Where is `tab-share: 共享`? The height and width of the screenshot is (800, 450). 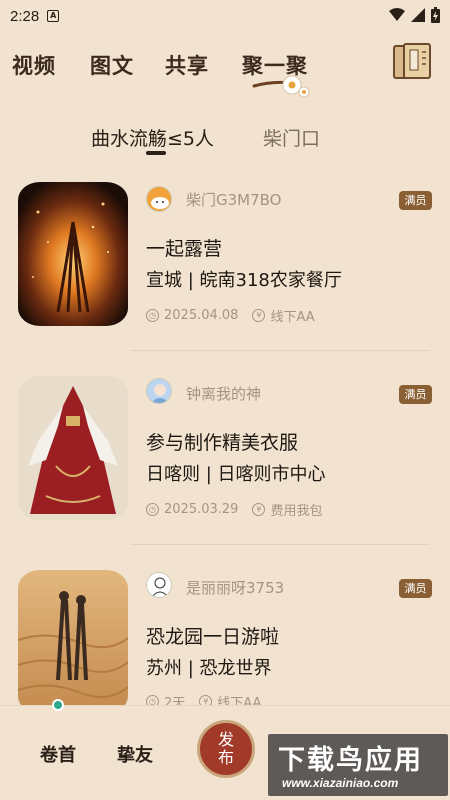 tab-share: 共享 is located at coordinates (187, 65).